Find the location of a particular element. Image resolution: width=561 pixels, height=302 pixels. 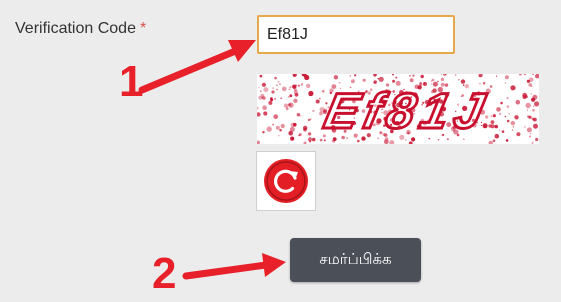

verification-code-input is located at coordinates (356, 34).